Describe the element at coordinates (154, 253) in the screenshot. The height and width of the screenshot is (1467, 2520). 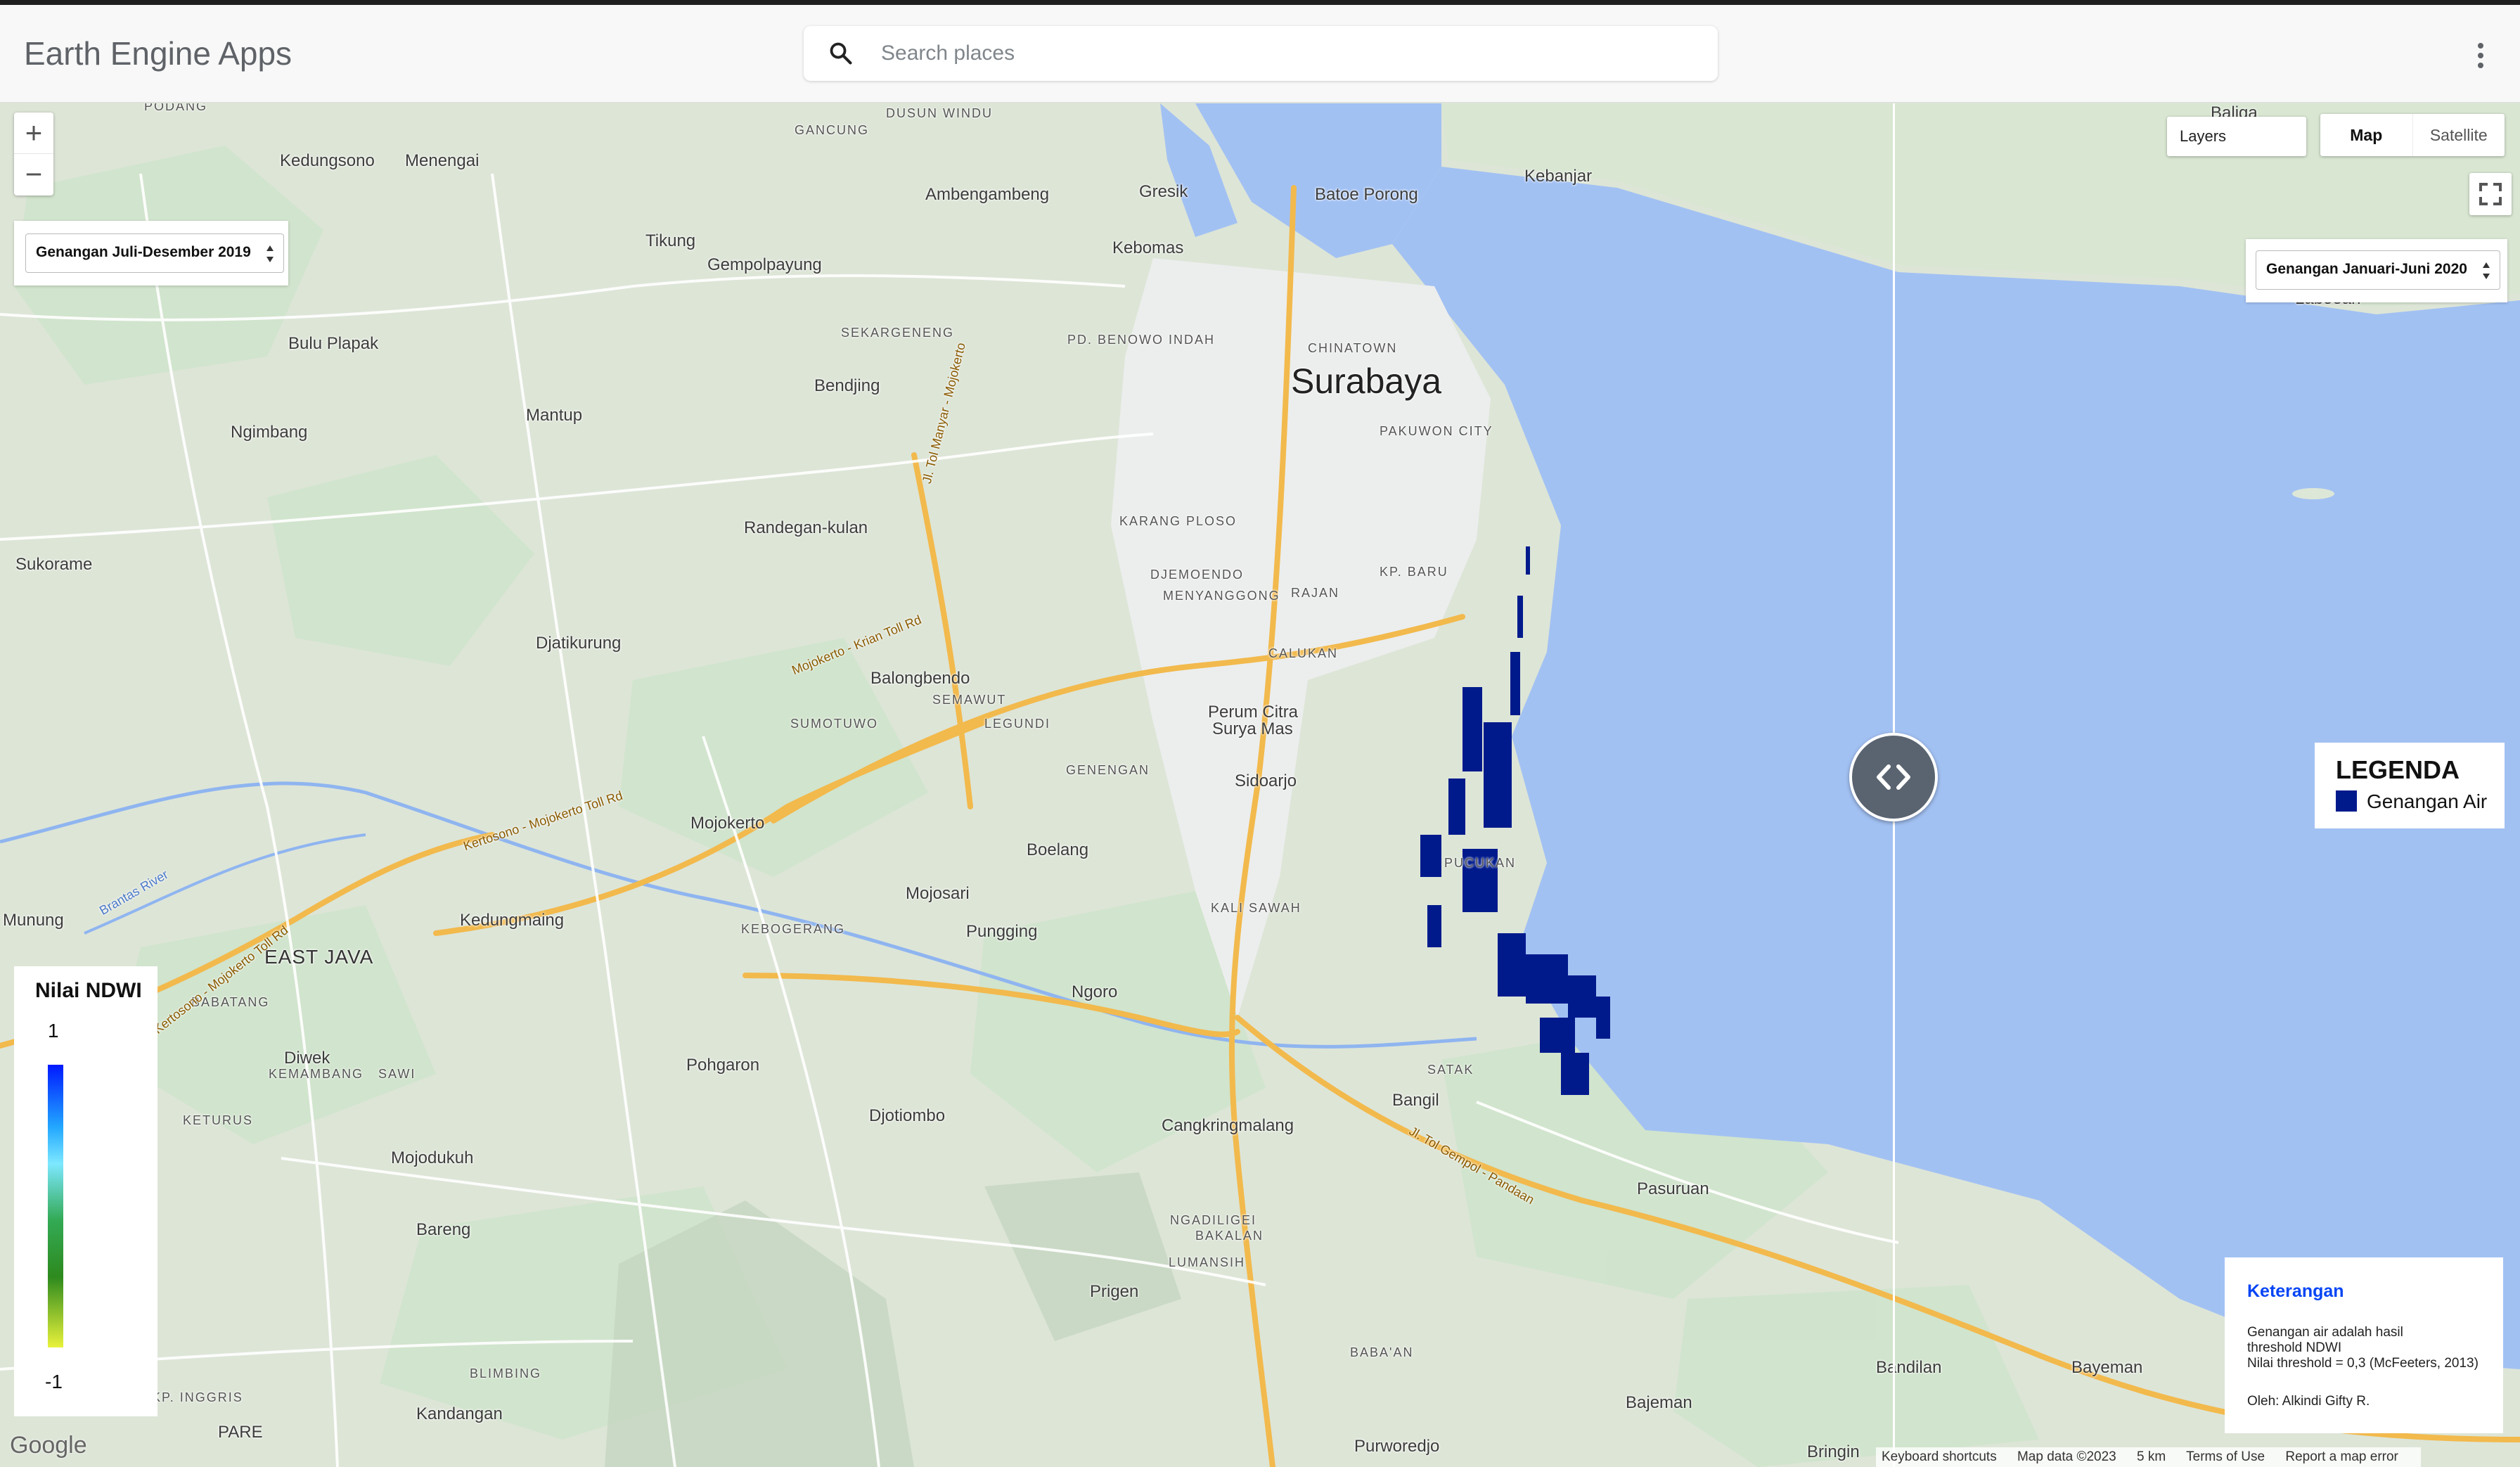
I see `left-layer-select: Genangan Juli-Desember 2019` at that location.